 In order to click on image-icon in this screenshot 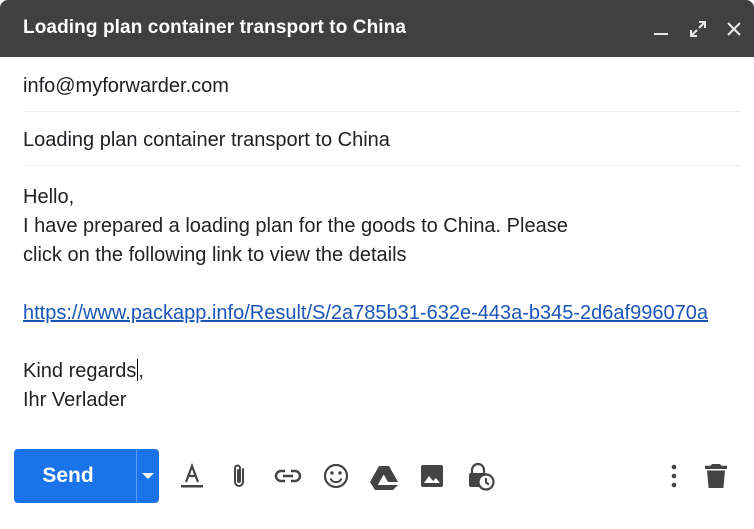, I will do `click(432, 476)`.